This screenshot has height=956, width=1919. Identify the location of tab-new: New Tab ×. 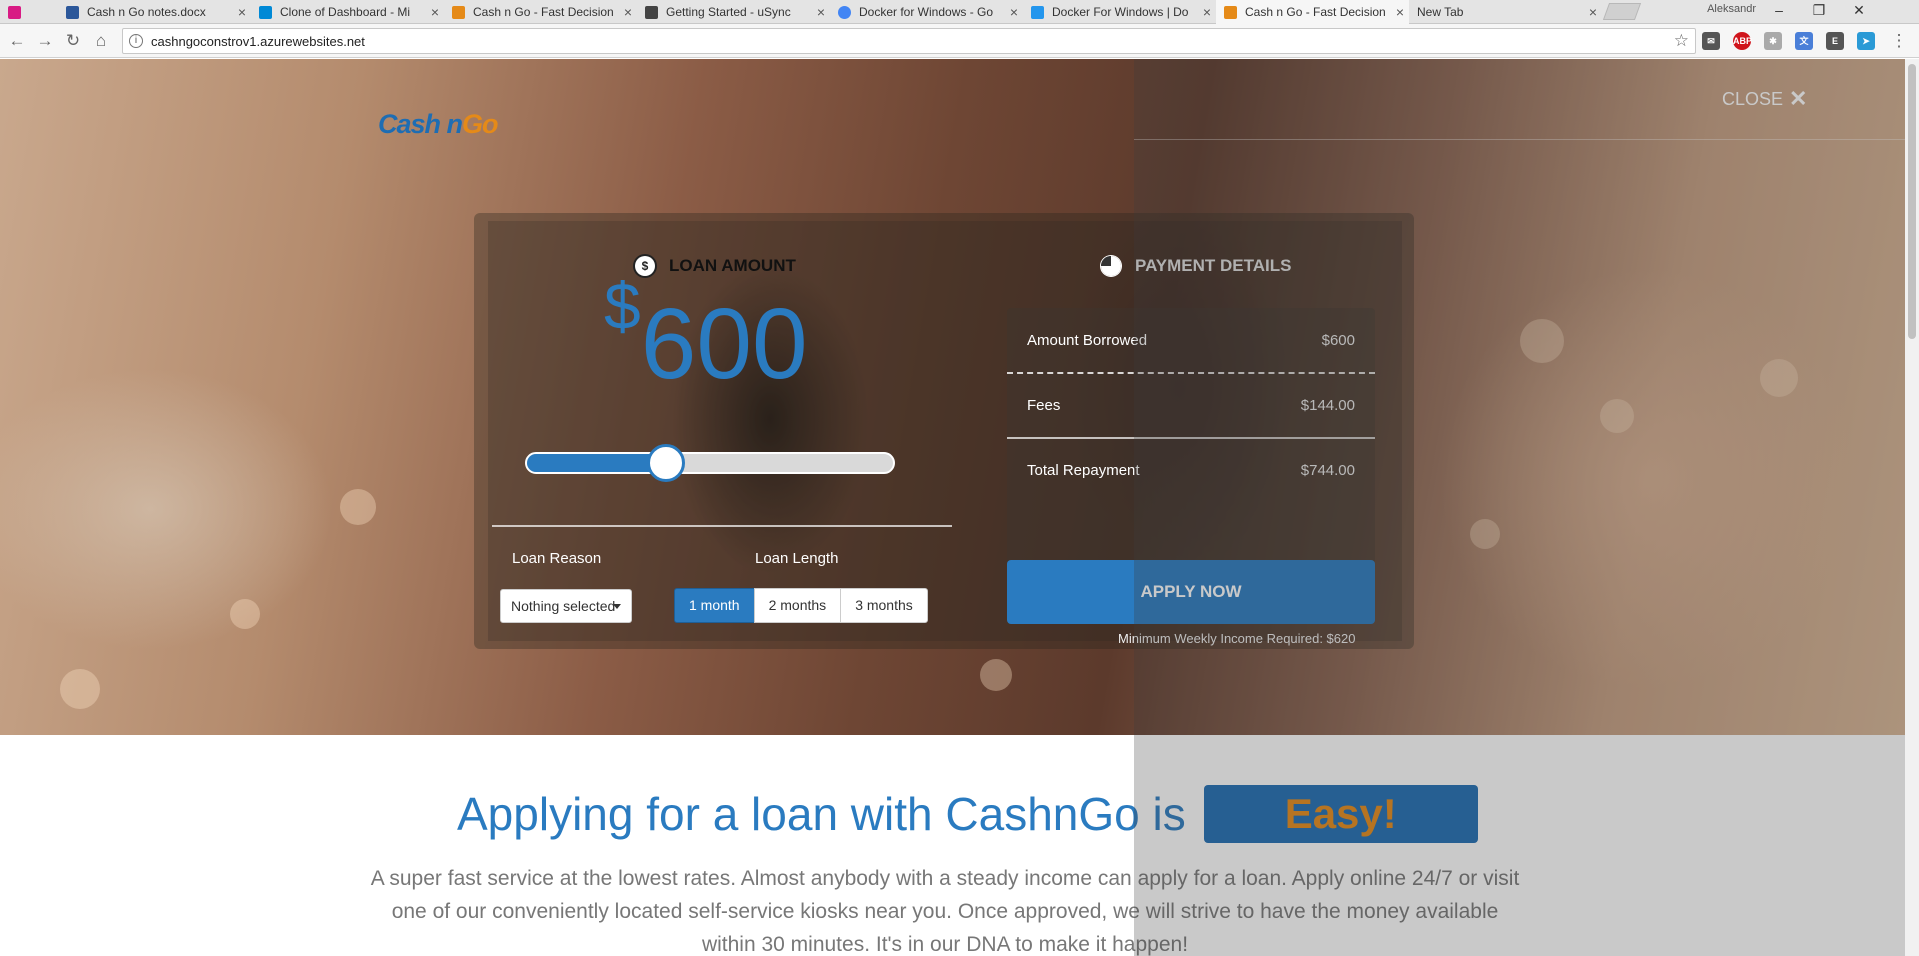
(1505, 12).